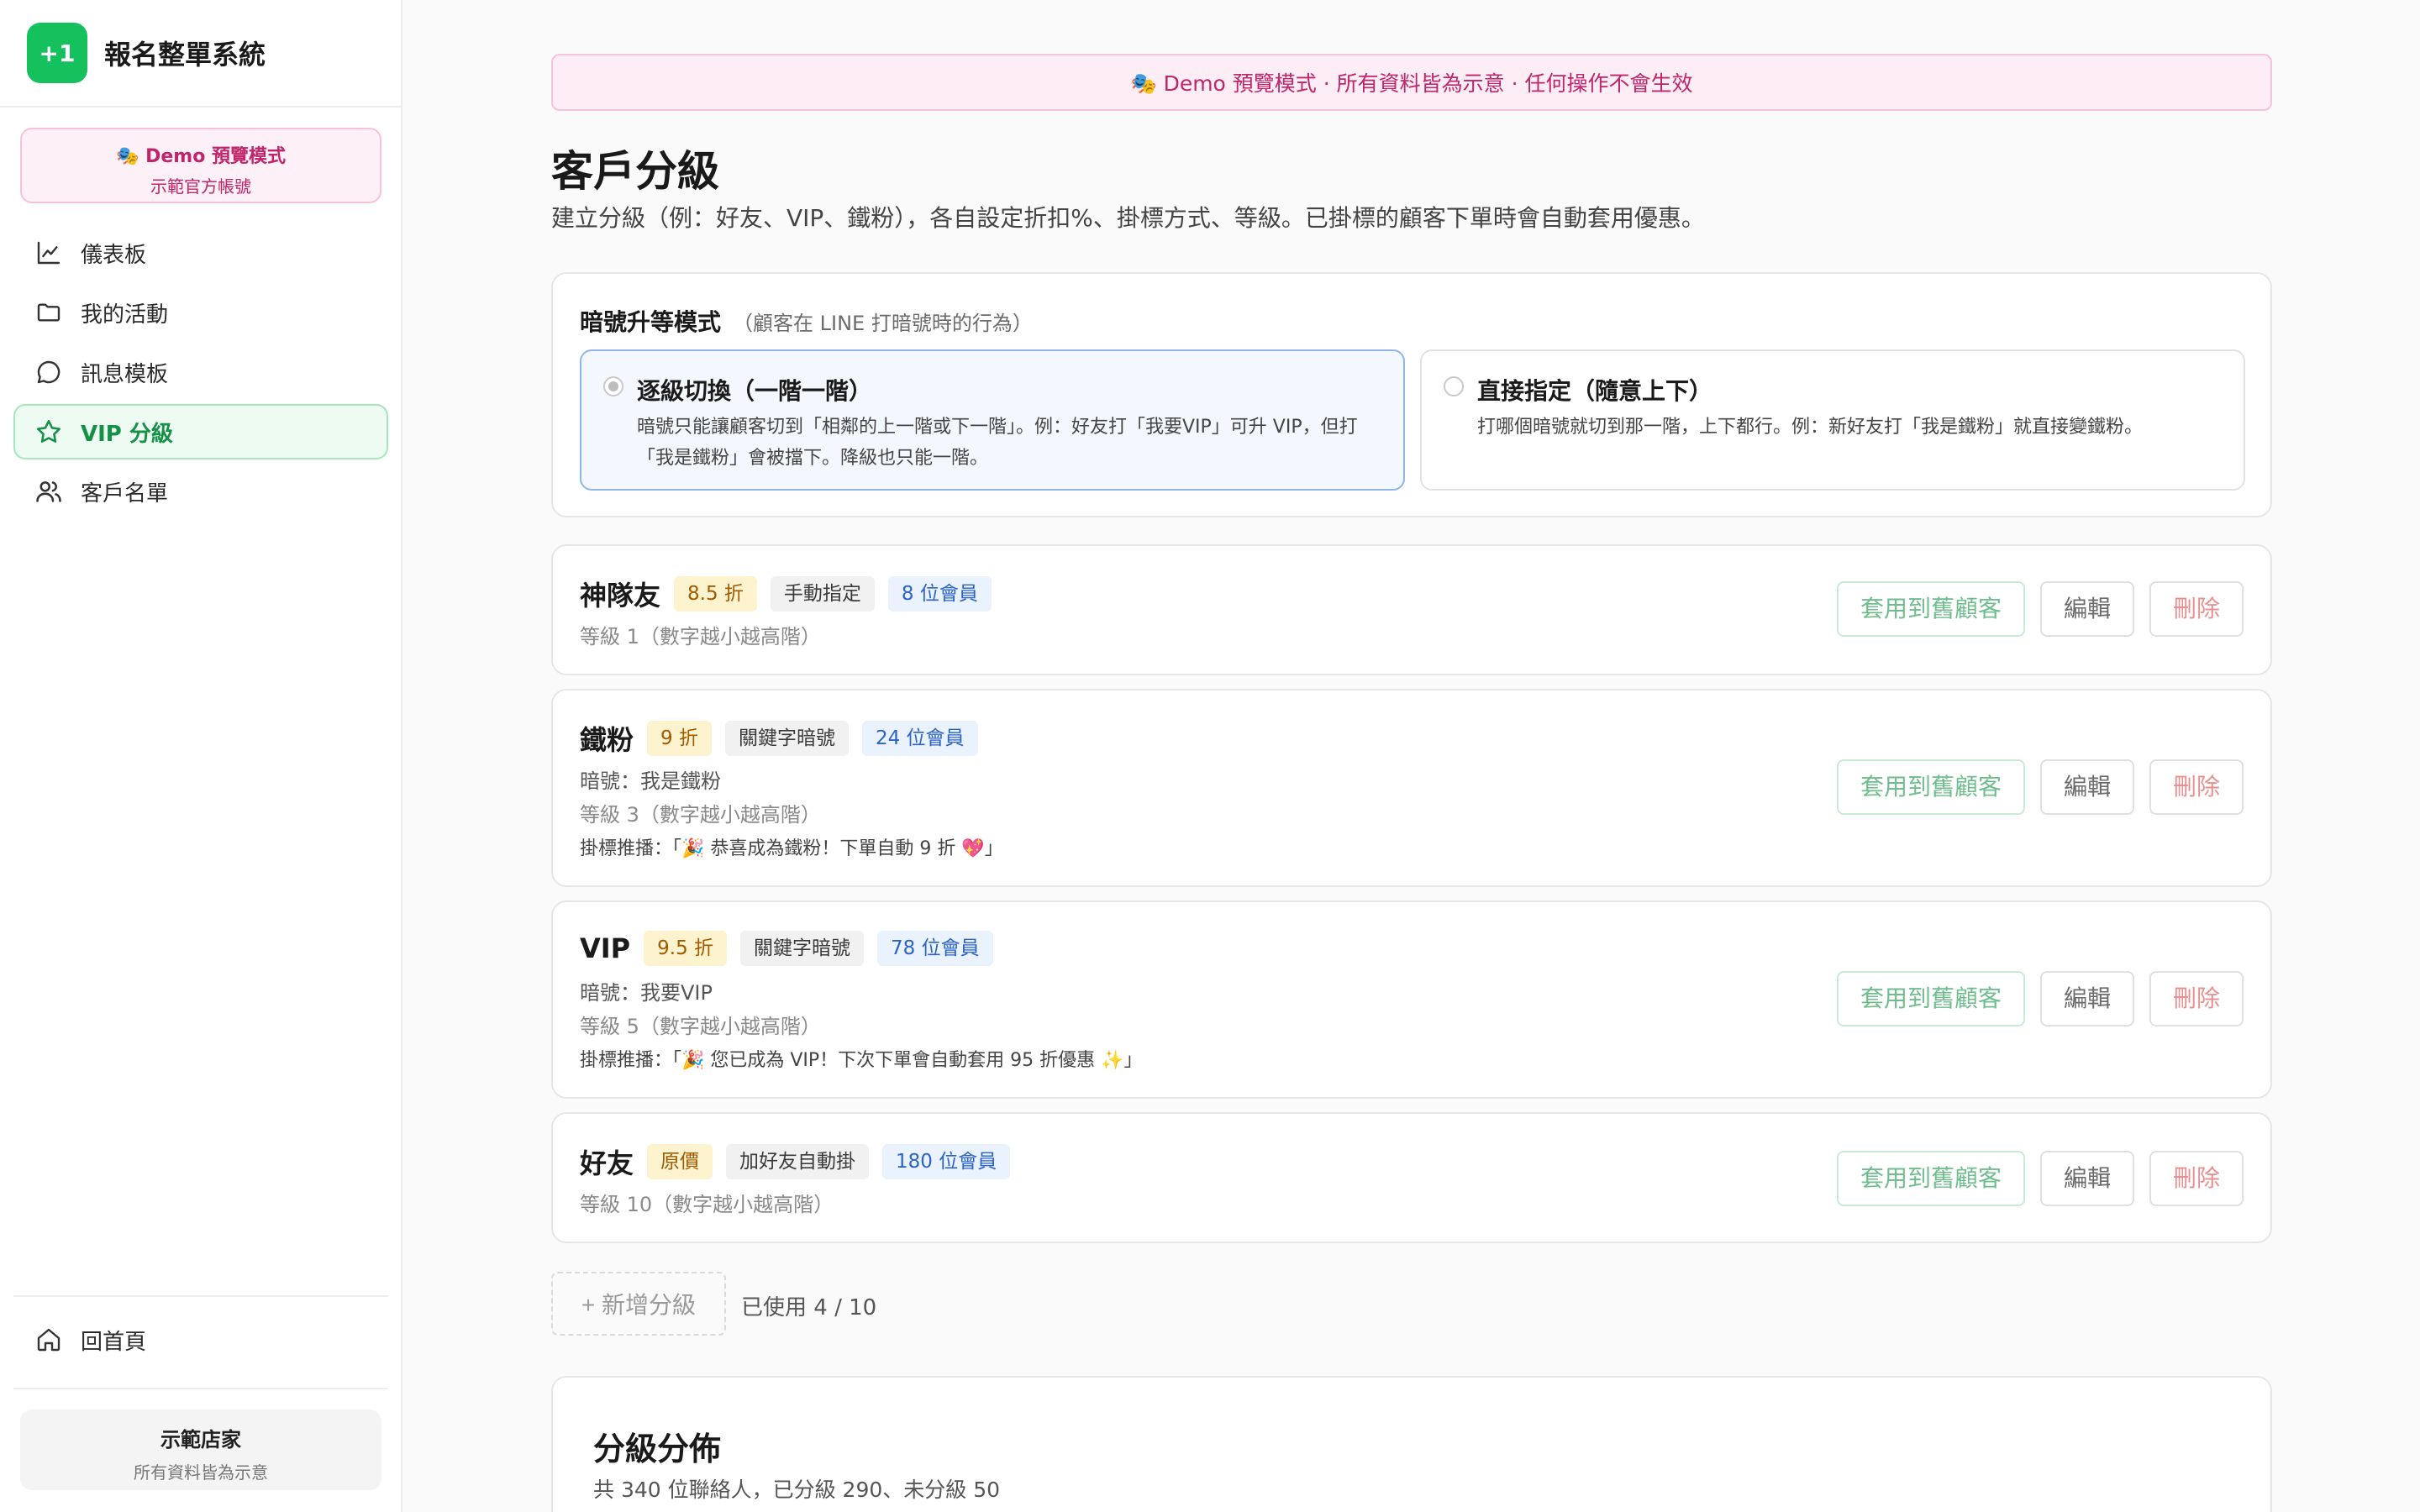  I want to click on upgrade-mode-subtitle: （顧客在 LINE 打暗號時的行為）, so click(883, 323).